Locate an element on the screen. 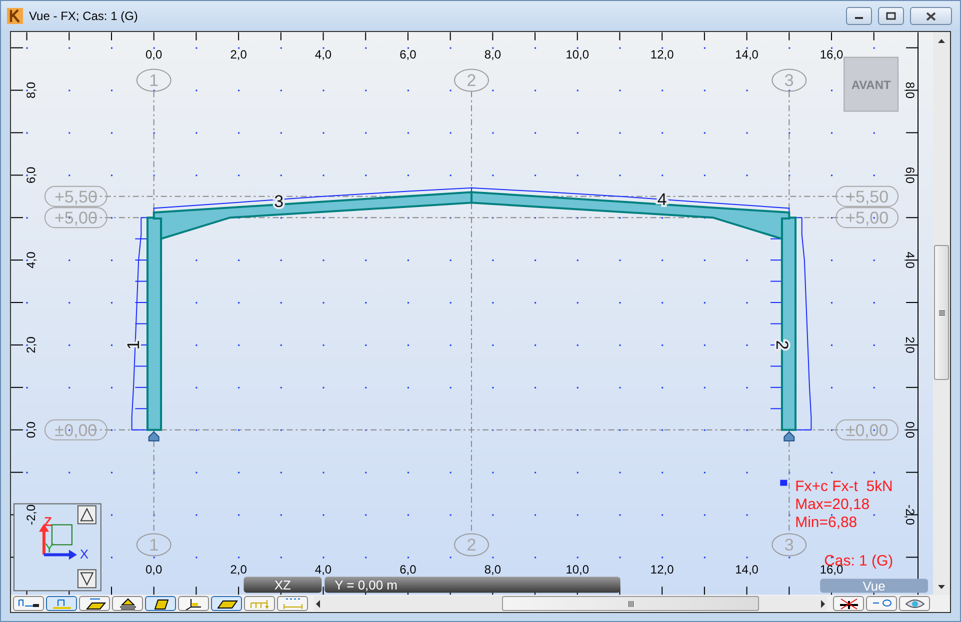 The image size is (961, 622). plate-icon is located at coordinates (226, 604).